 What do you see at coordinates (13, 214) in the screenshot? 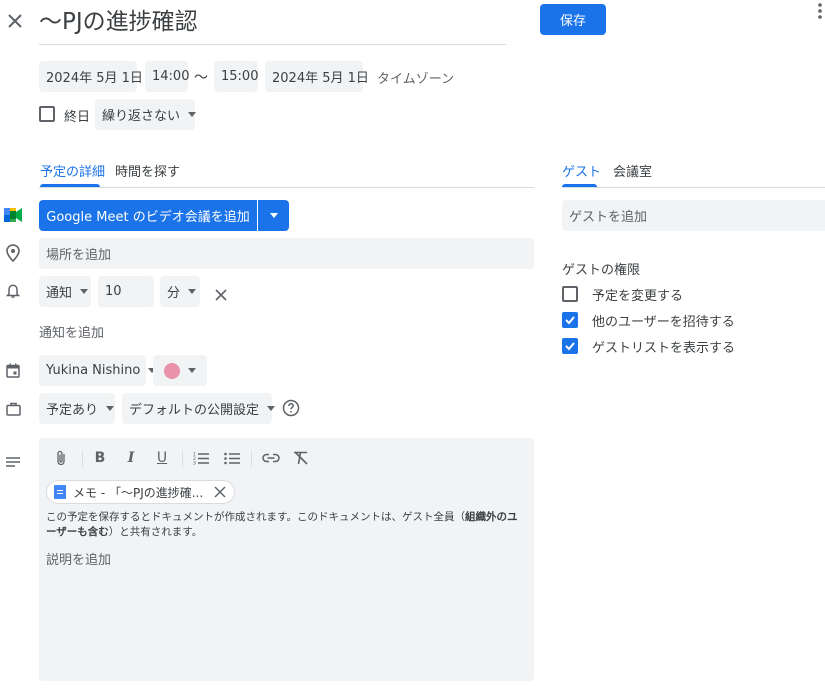
I see `google-meet-icon` at bounding box center [13, 214].